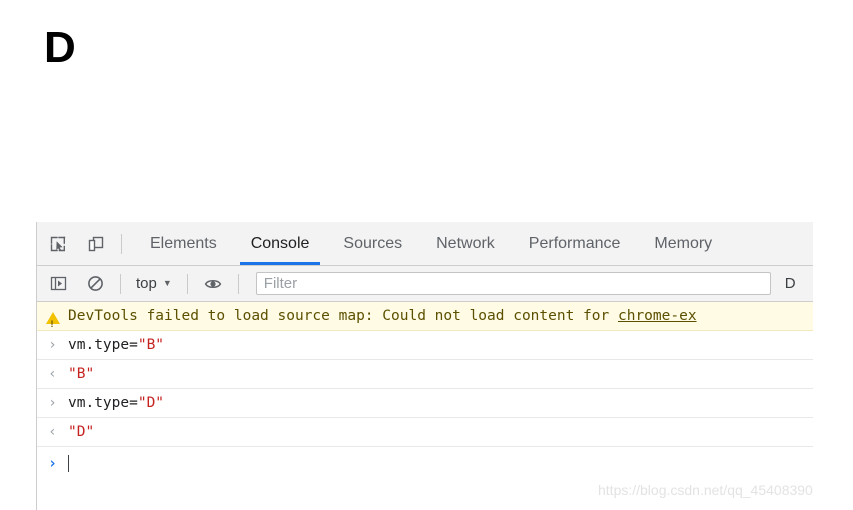 The width and height of the screenshot is (853, 510). I want to click on console-input-row: › vm.type="D", so click(425, 403).